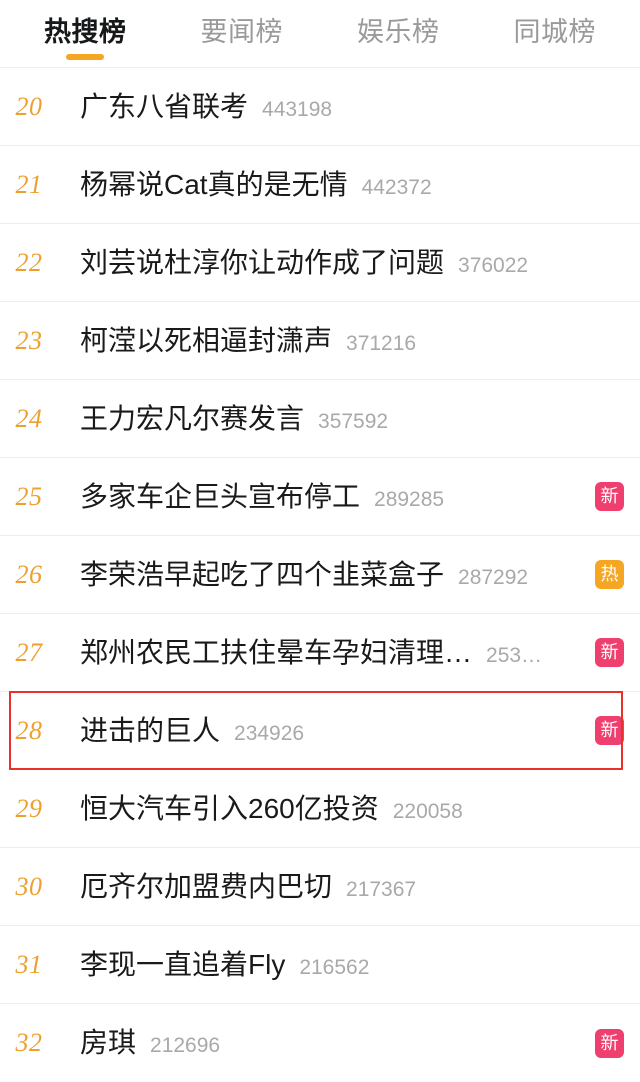  I want to click on row-content: 杨幂说Cat真的是无情 442372, so click(321, 185).